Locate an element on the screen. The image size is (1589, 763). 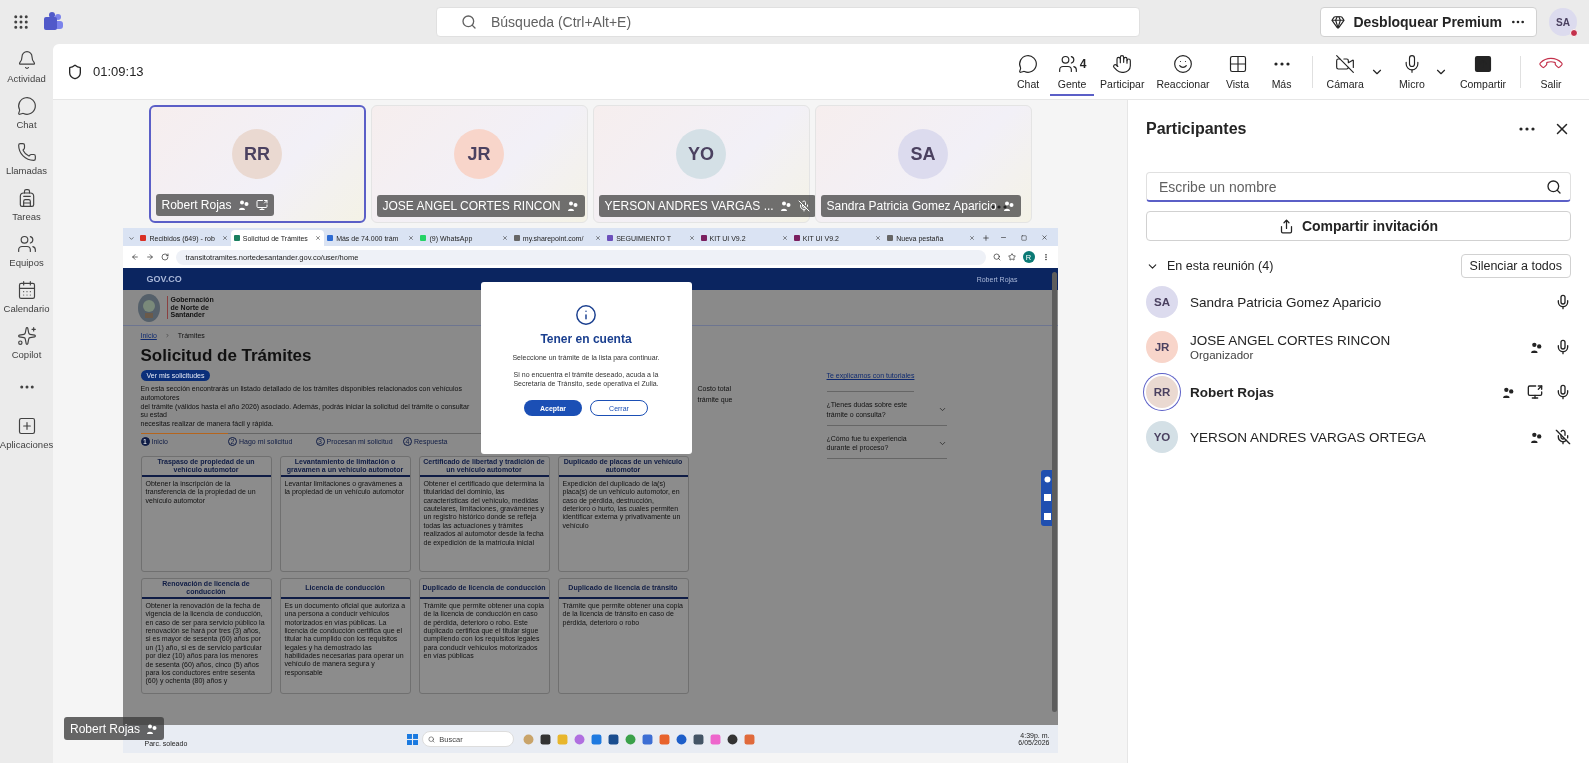
minimize-icon is located at coordinates (1003, 237).